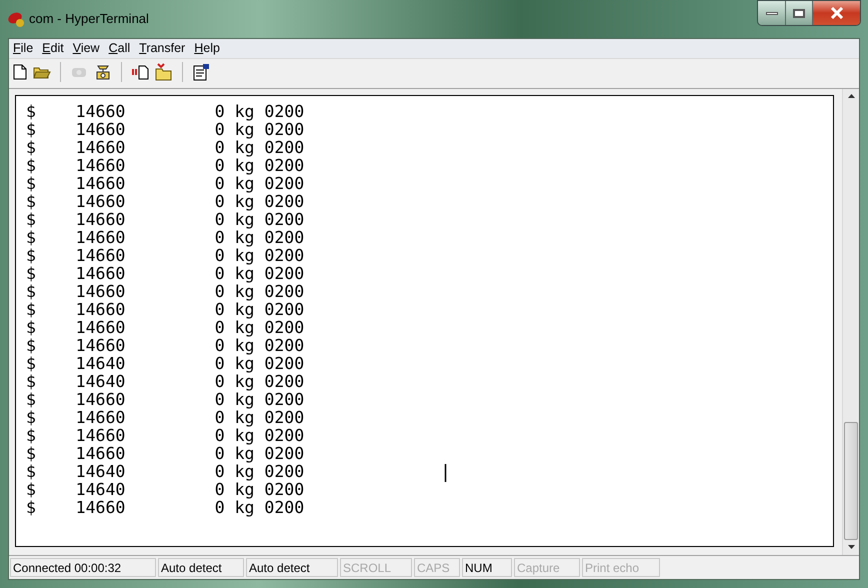 This screenshot has width=868, height=588. Describe the element at coordinates (376, 567) in the screenshot. I see `status-panel: SCROLL` at that location.